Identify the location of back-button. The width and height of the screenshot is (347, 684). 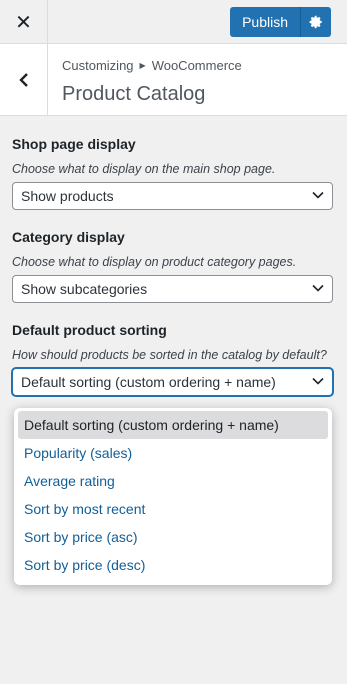
(24, 80).